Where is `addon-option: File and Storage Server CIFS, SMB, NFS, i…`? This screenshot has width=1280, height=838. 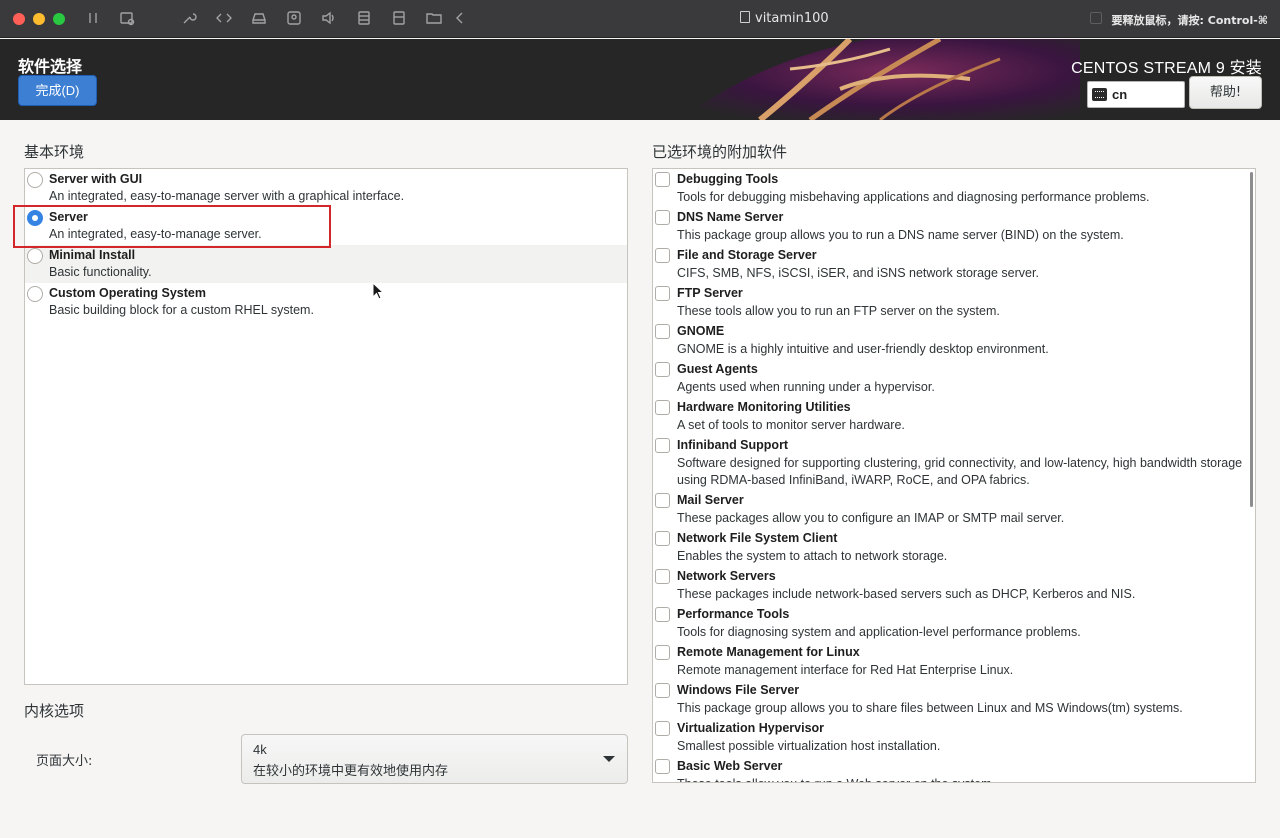 addon-option: File and Storage Server CIFS, SMB, NFS, i… is located at coordinates (953, 264).